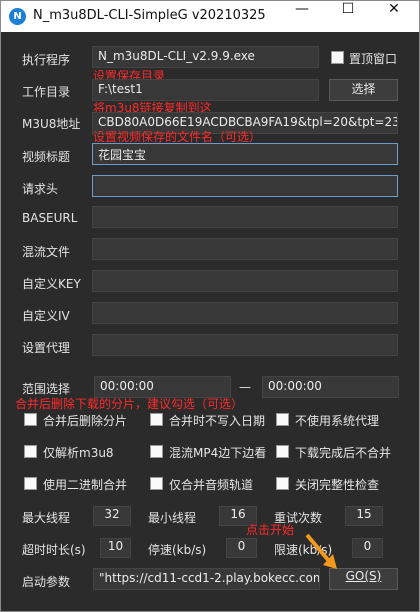 The width and height of the screenshot is (420, 612). What do you see at coordinates (245, 249) in the screenshot?
I see `mixfile-input` at bounding box center [245, 249].